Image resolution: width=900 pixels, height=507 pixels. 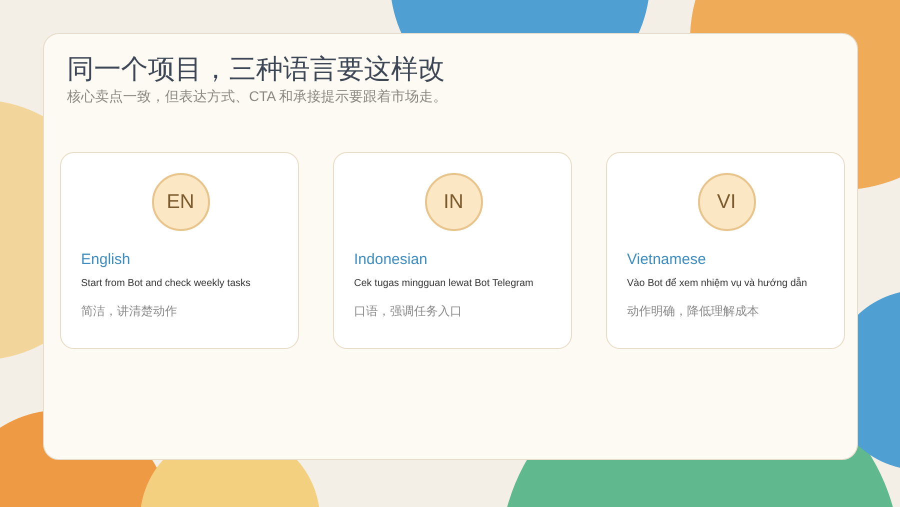 What do you see at coordinates (106, 259) in the screenshot?
I see `language-name: English` at bounding box center [106, 259].